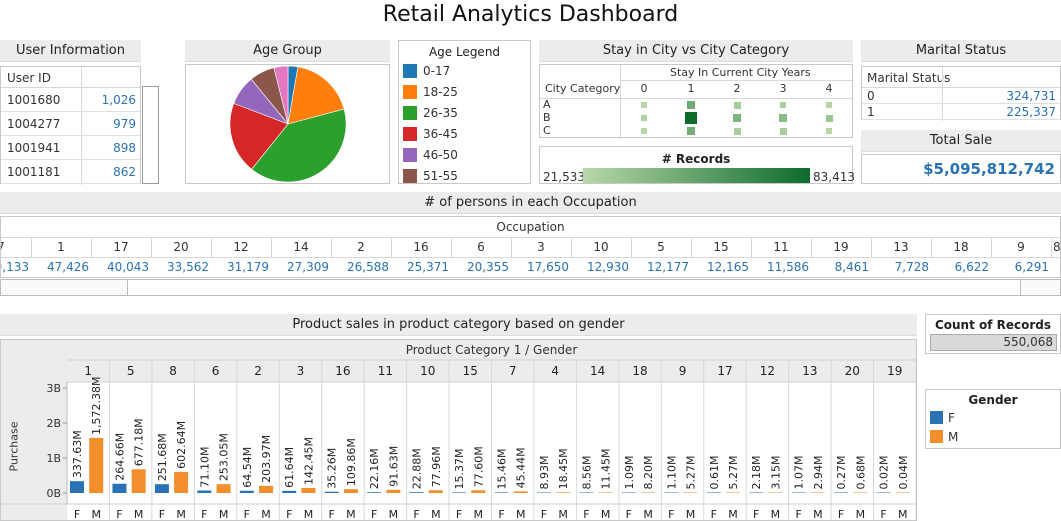 The image size is (1061, 521). What do you see at coordinates (70, 100) in the screenshot?
I see `user-row: 1001680 1,026` at bounding box center [70, 100].